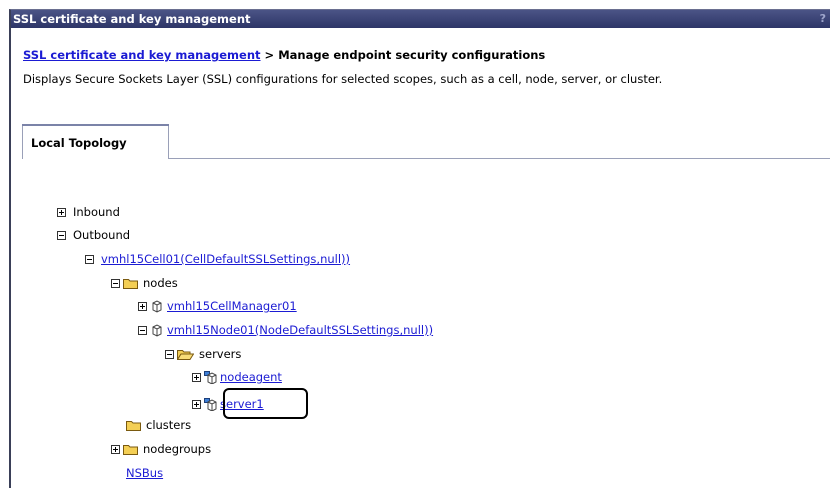 The image size is (830, 488). I want to click on tree-label-servers: servers, so click(220, 354).